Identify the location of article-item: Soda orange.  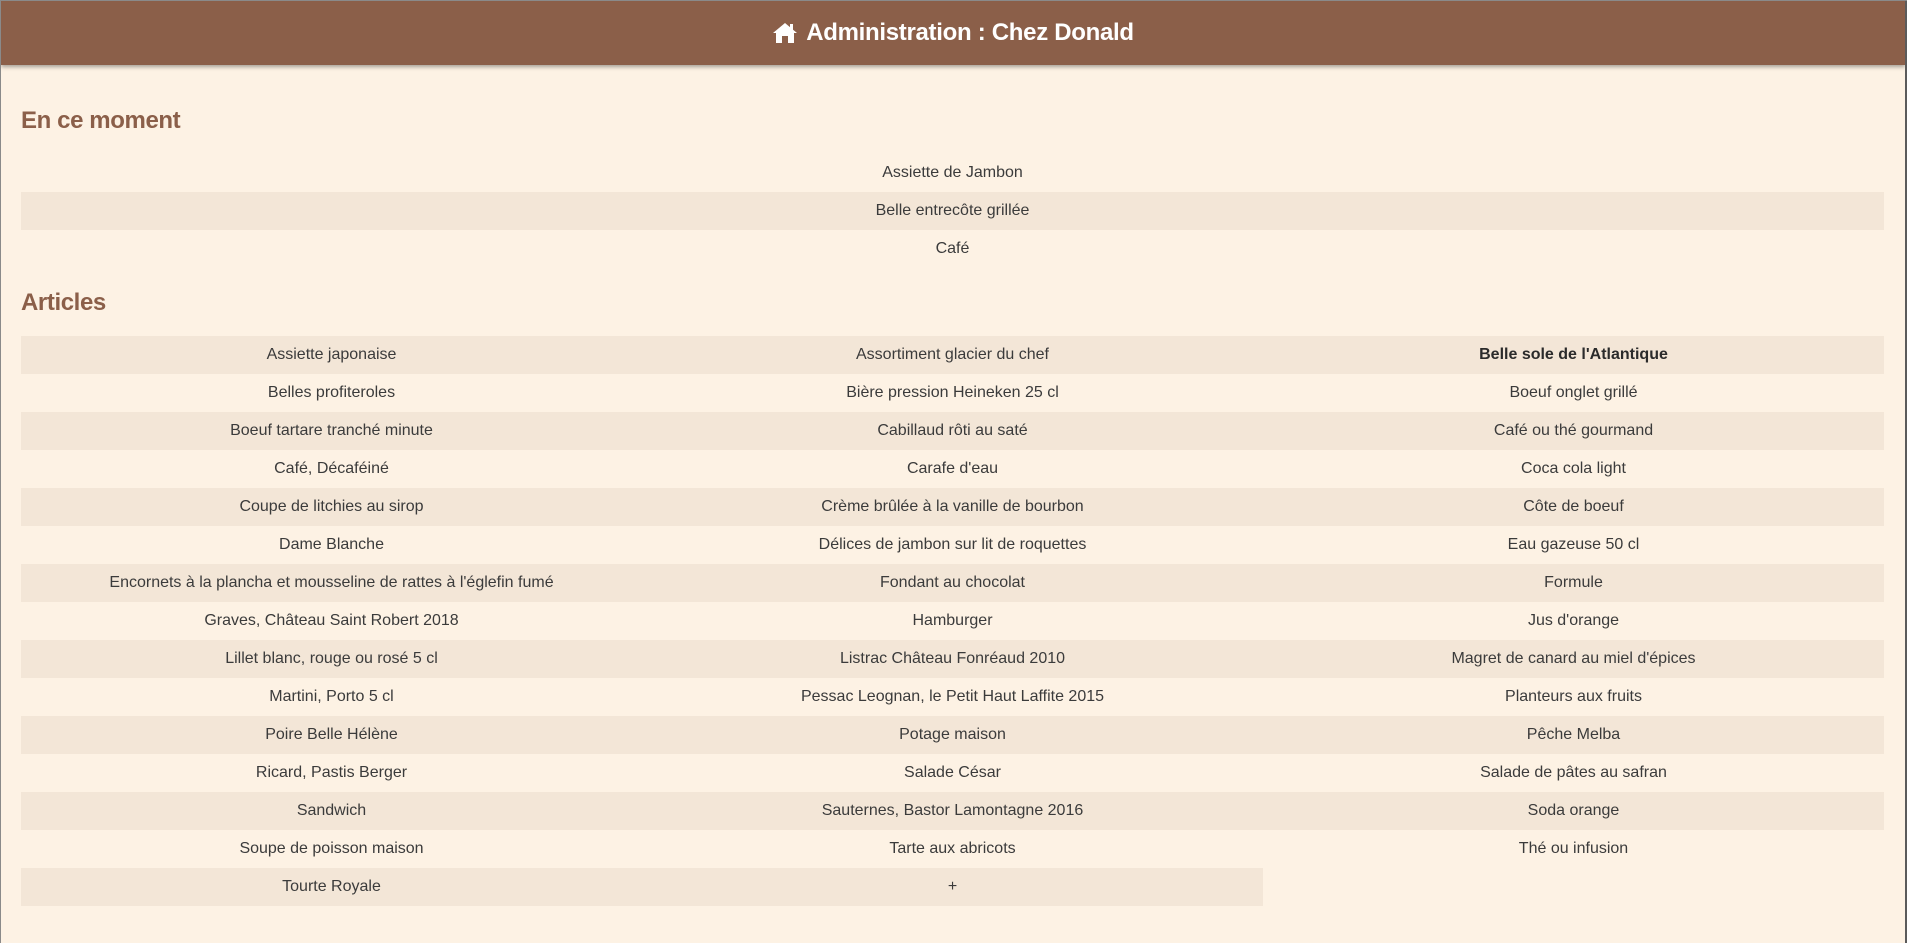
(1573, 811).